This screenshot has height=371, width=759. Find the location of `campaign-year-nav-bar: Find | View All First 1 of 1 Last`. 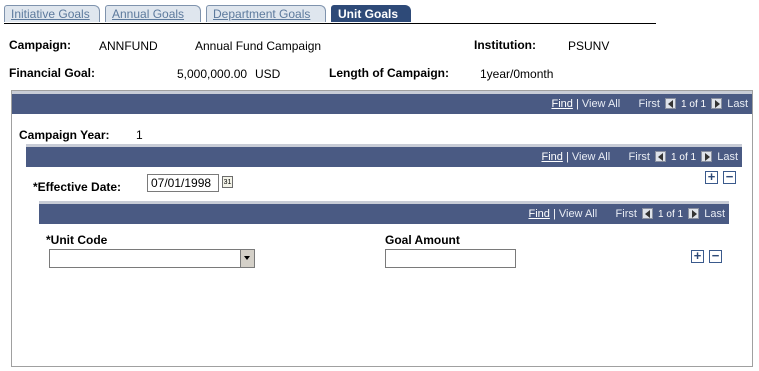

campaign-year-nav-bar: Find | View All First 1 of 1 Last is located at coordinates (382, 104).